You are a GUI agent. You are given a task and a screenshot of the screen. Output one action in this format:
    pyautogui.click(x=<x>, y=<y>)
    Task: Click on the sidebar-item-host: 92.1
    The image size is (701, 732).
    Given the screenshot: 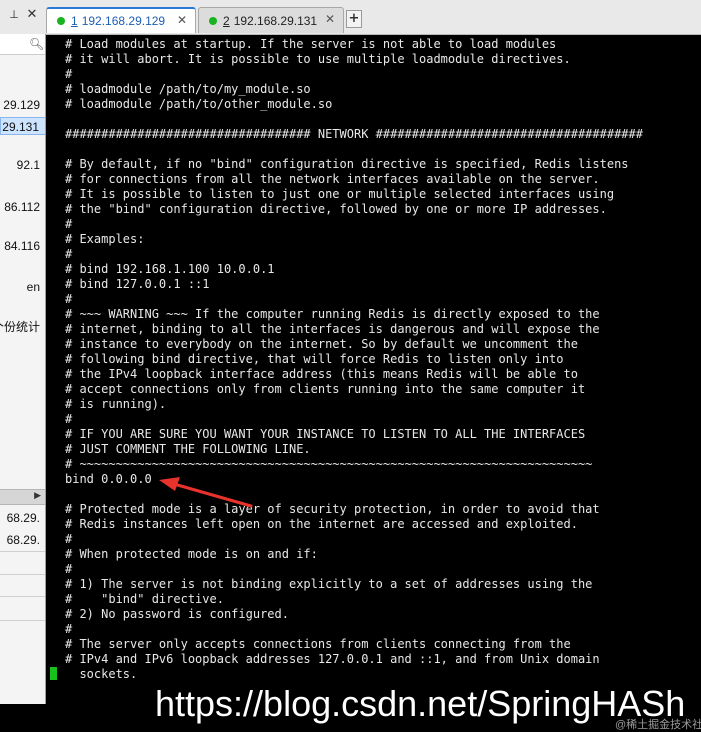 What is the action you would take?
    pyautogui.click(x=22, y=165)
    